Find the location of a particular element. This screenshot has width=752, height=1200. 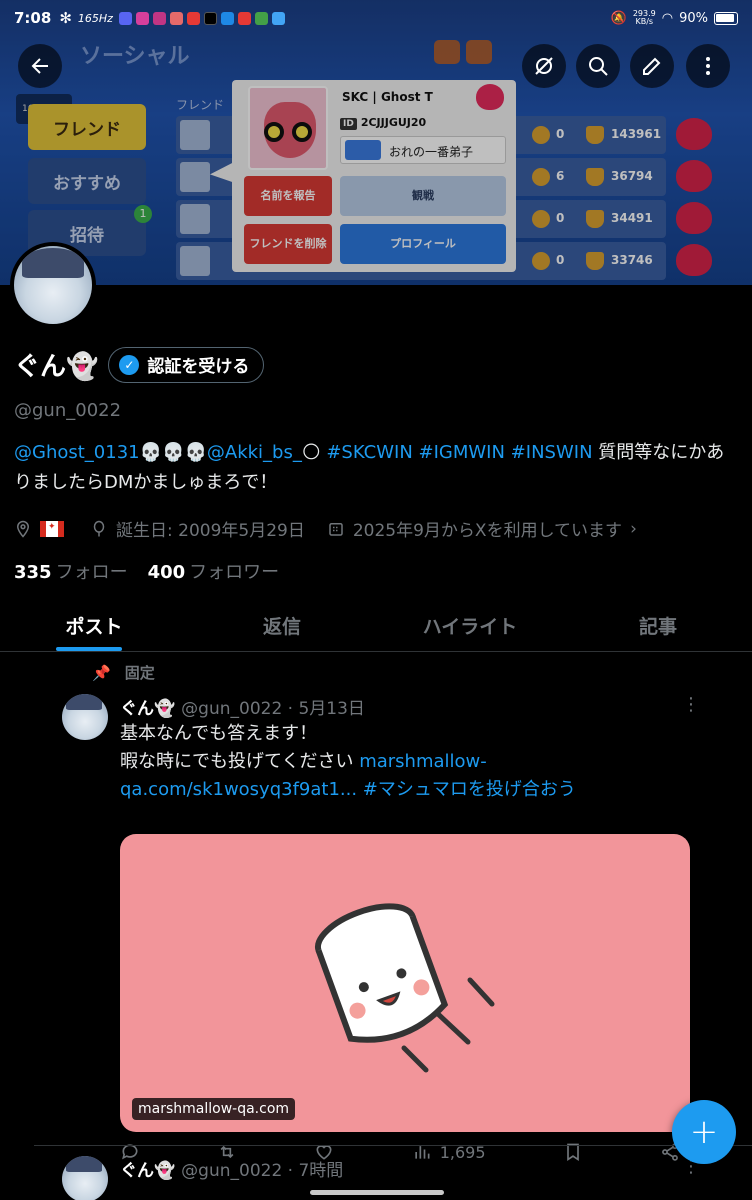

arrow-left-icon is located at coordinates (39, 66).